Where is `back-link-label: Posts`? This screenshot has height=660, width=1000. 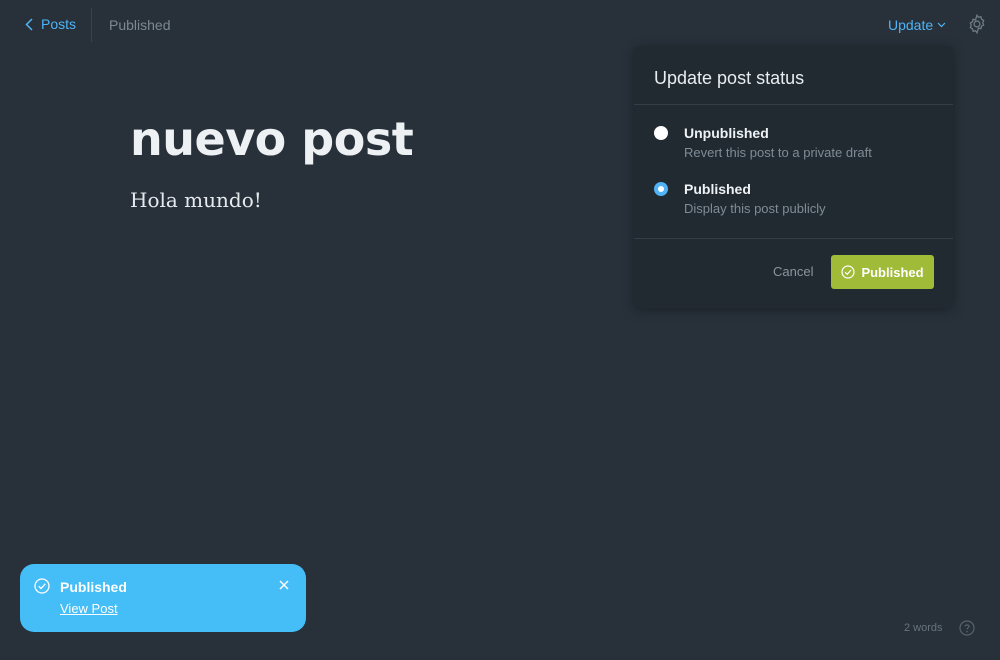 back-link-label: Posts is located at coordinates (59, 24).